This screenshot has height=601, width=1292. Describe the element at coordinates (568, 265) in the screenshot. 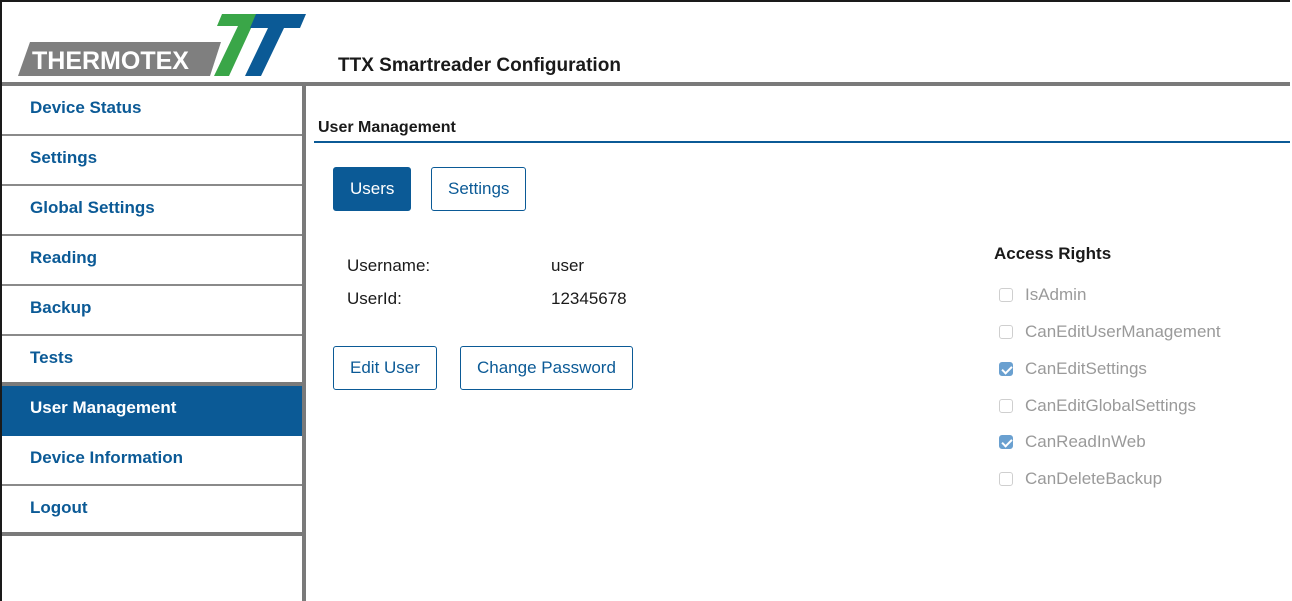

I see `username-value: user` at that location.